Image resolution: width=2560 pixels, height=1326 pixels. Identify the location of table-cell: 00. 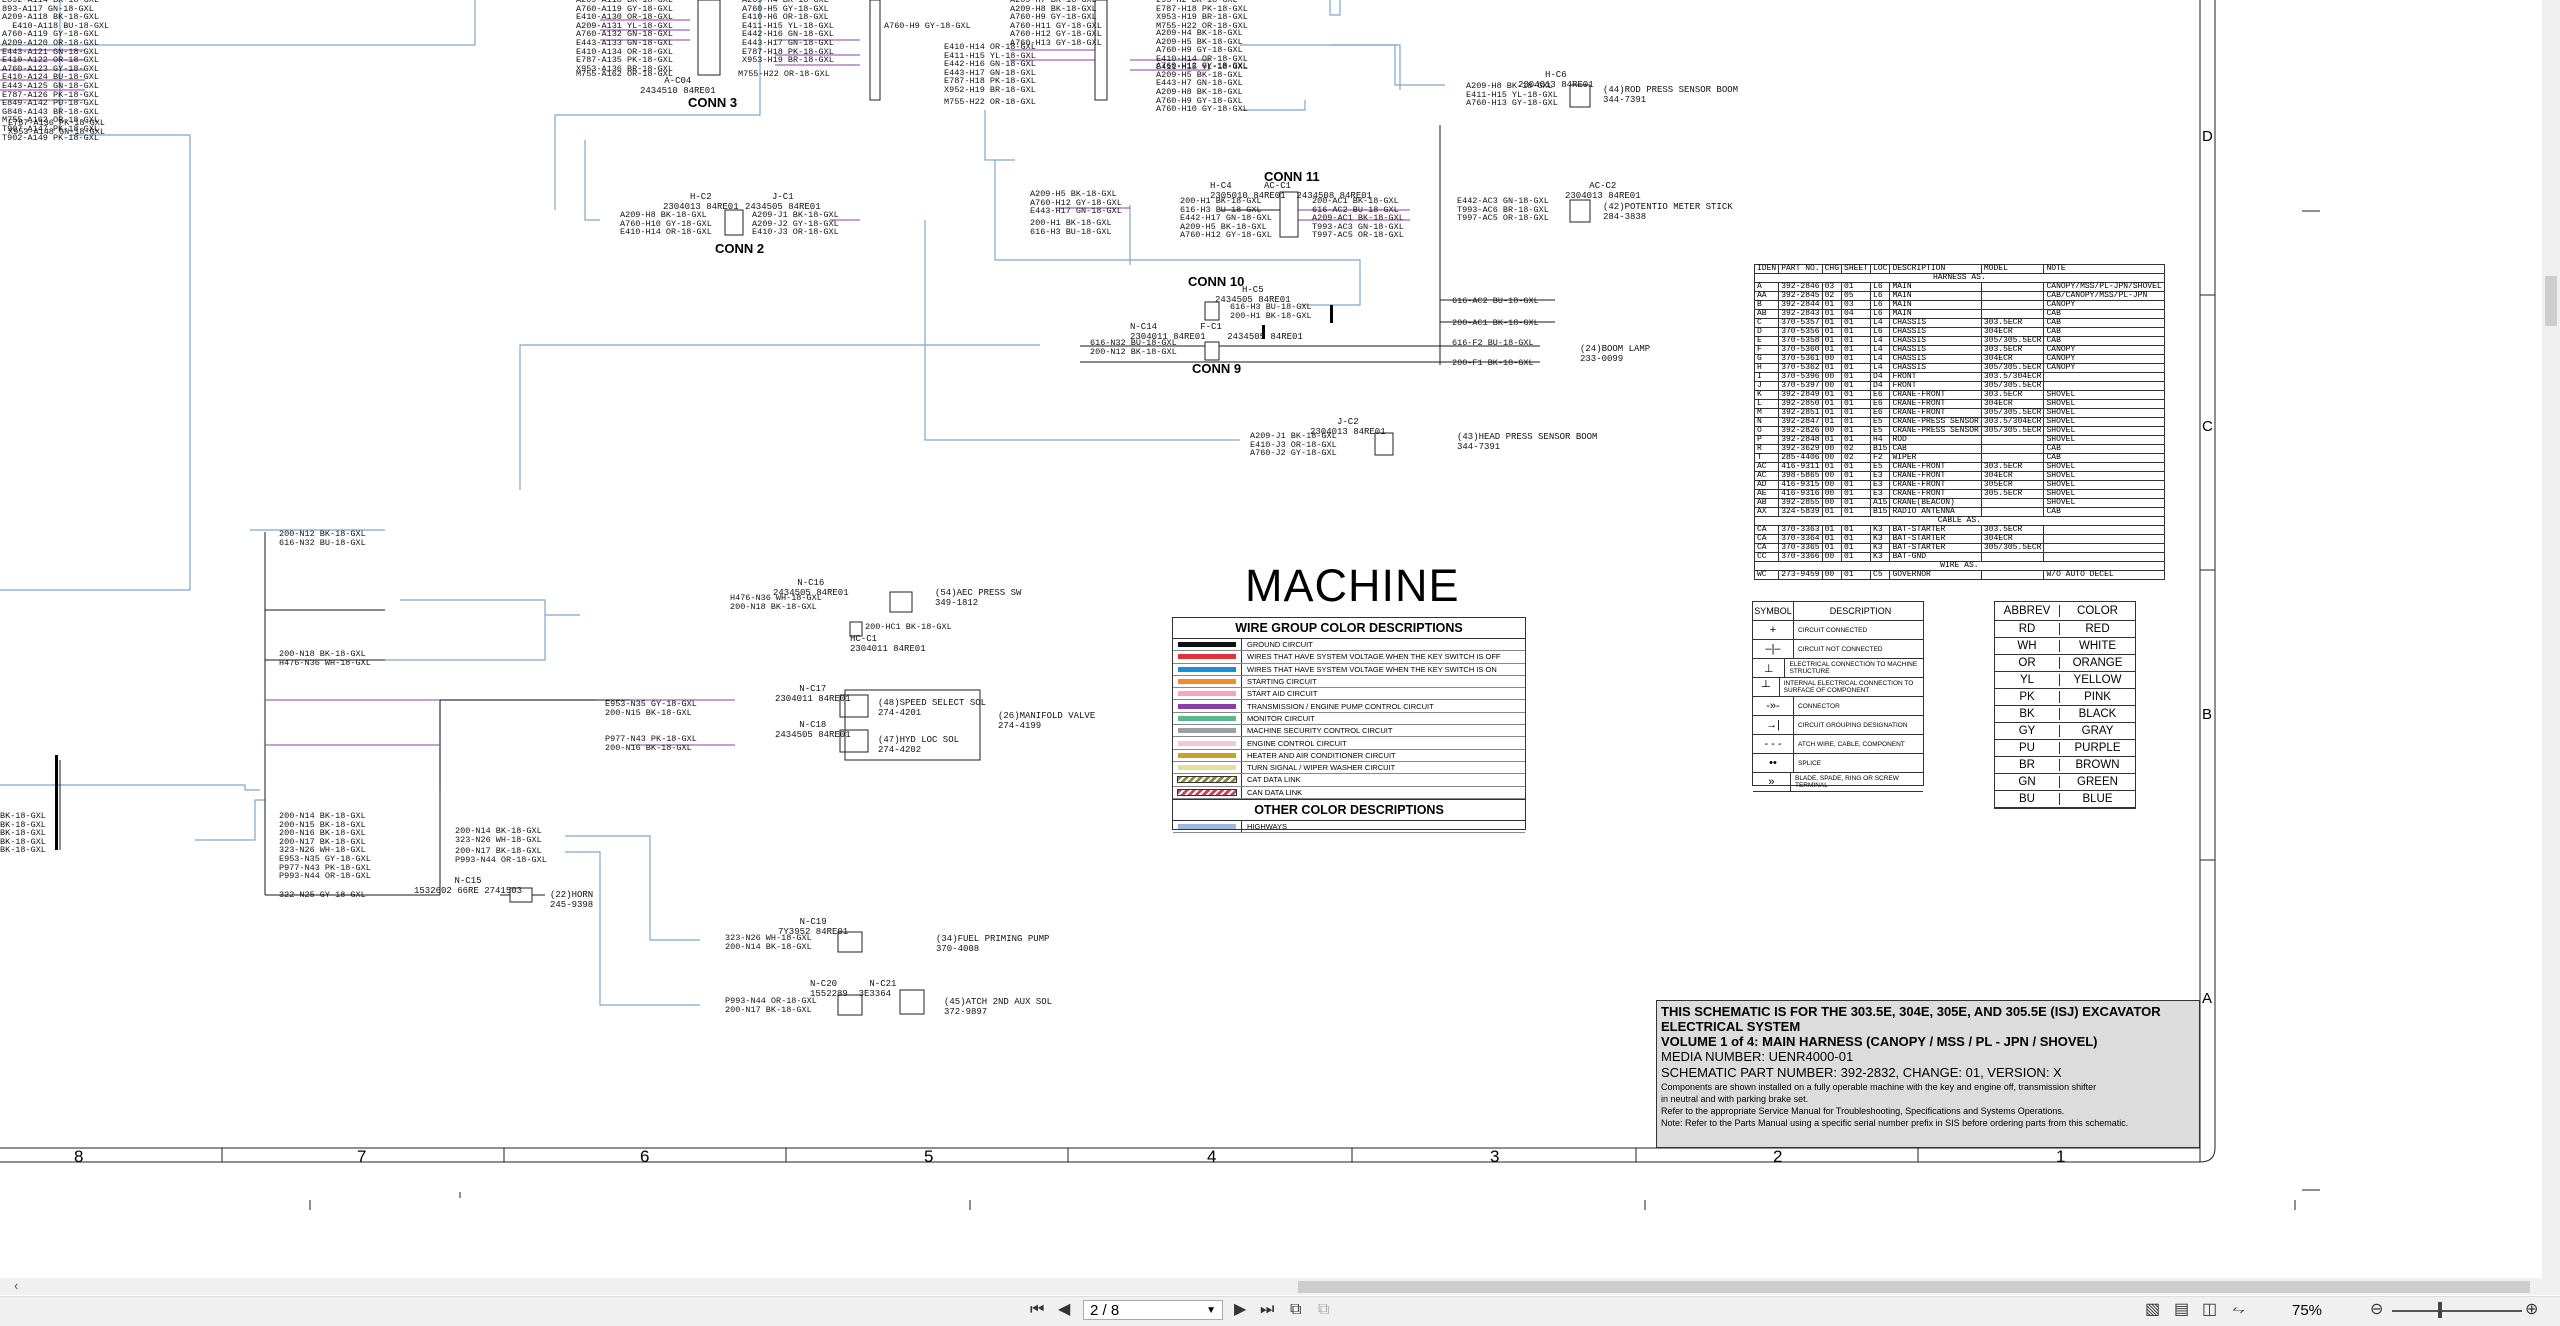
(1832, 557).